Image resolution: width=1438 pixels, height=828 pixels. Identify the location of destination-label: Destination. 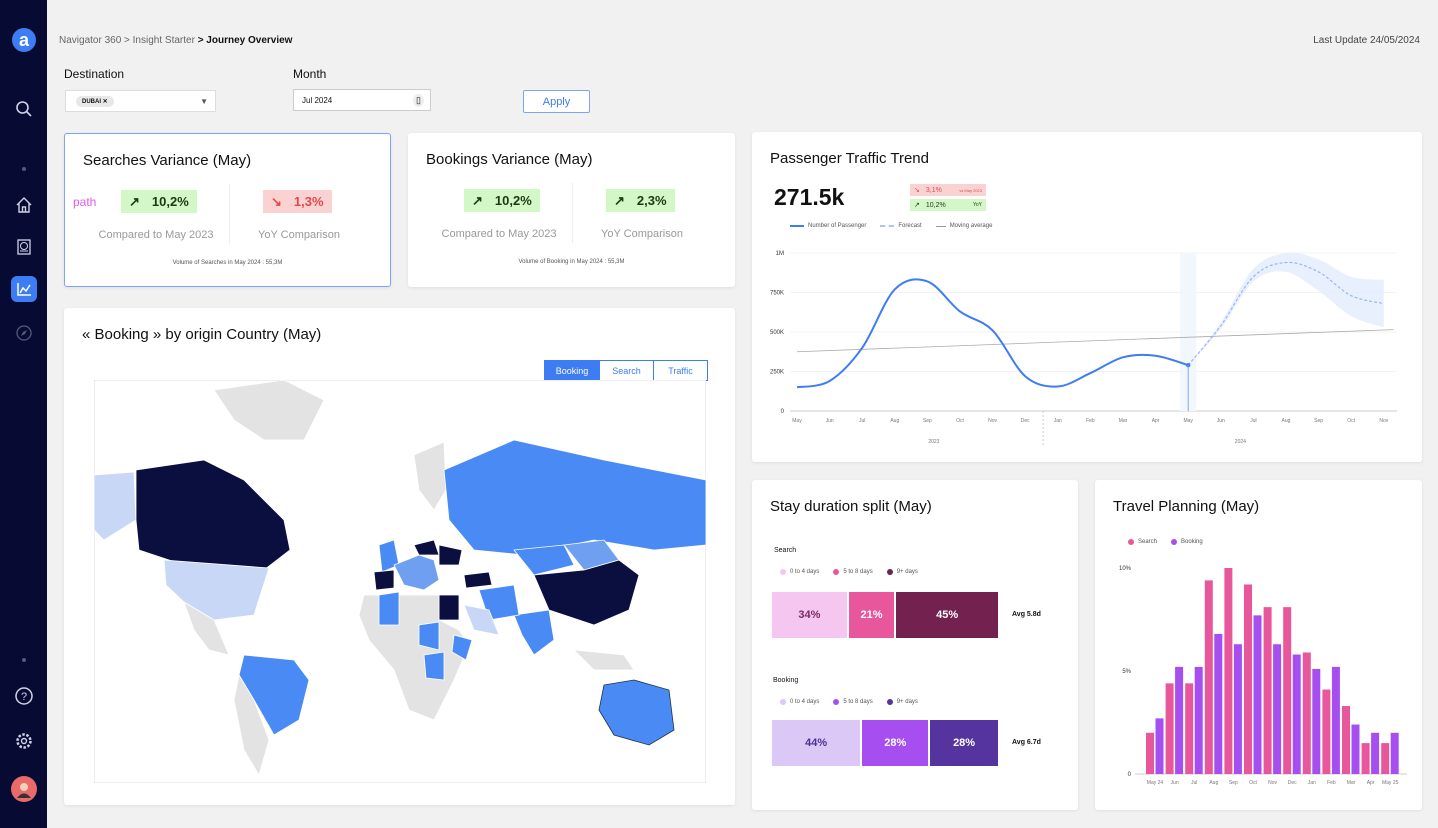
(94, 74).